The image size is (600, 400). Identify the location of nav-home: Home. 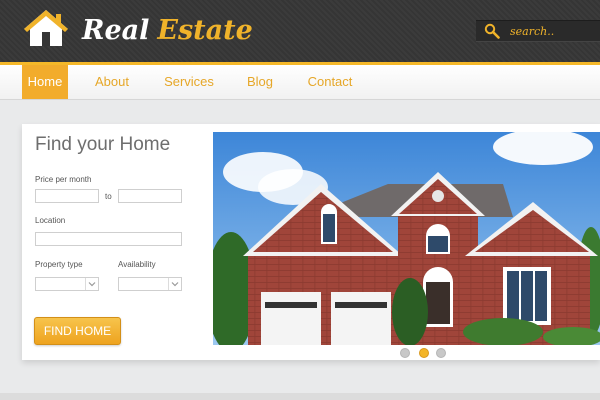
(45, 82).